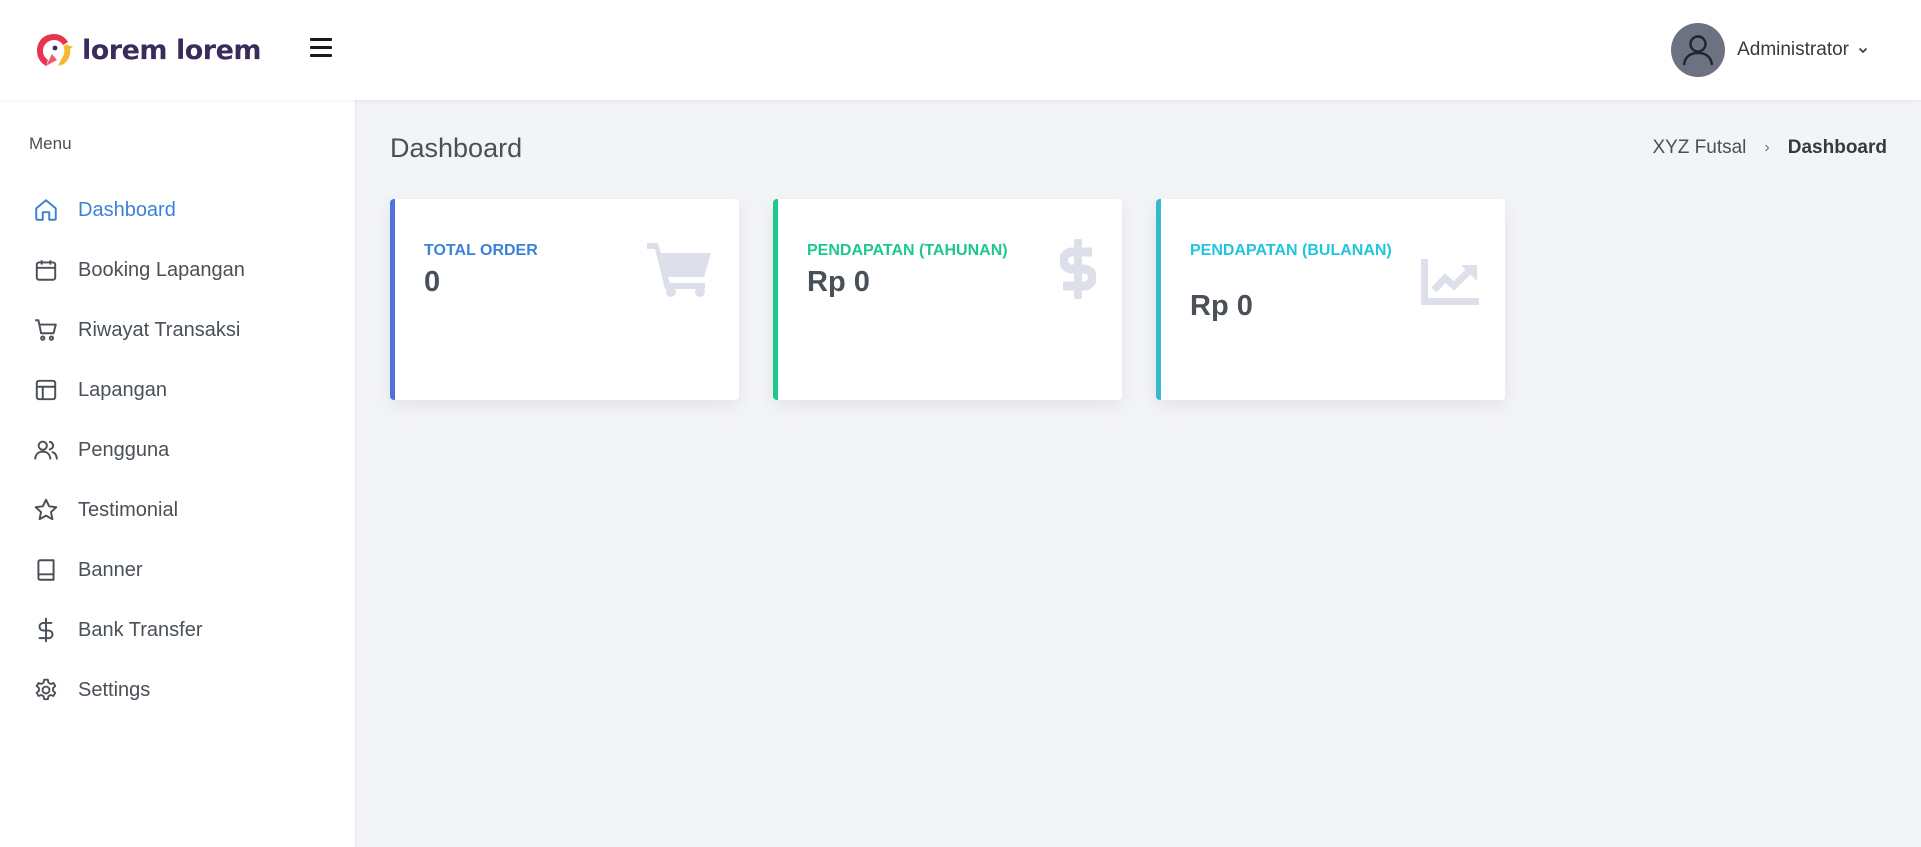 The width and height of the screenshot is (1921, 847). Describe the element at coordinates (1699, 148) in the screenshot. I see `breadcrumb-parent-link: XYZ Futsal` at that location.